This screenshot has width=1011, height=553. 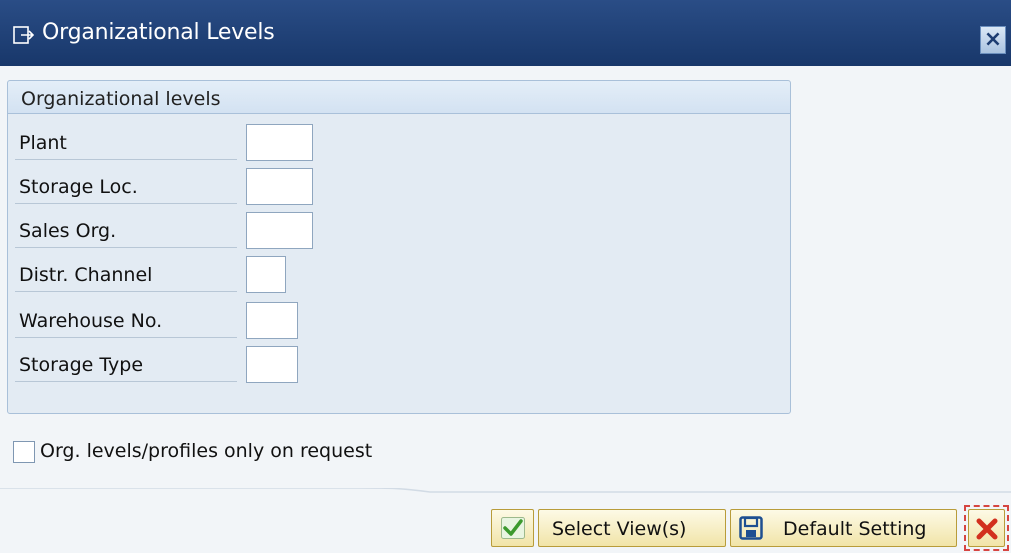 What do you see at coordinates (855, 529) in the screenshot?
I see `default-setting-label: Default Setting` at bounding box center [855, 529].